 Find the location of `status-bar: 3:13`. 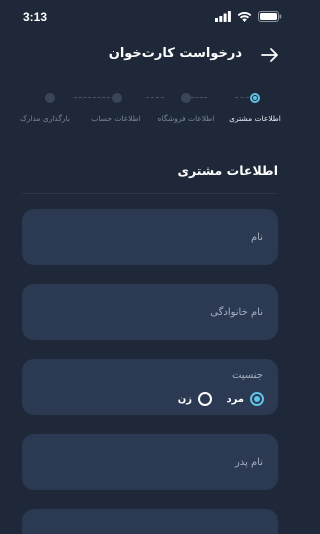

status-bar: 3:13 is located at coordinates (150, 17).